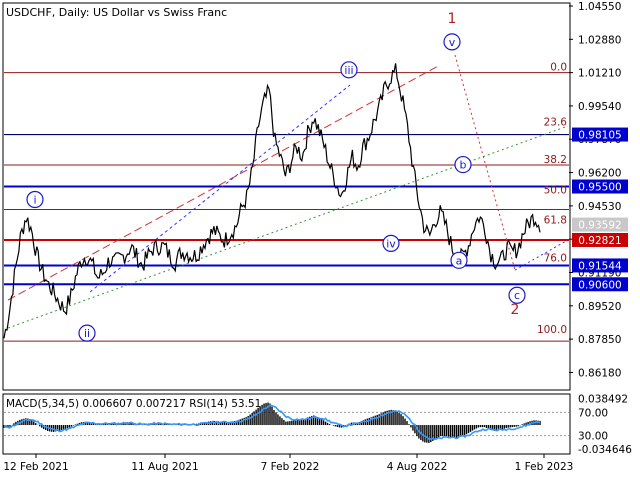  Describe the element at coordinates (348, 70) in the screenshot. I see `wave-label: iii` at that location.